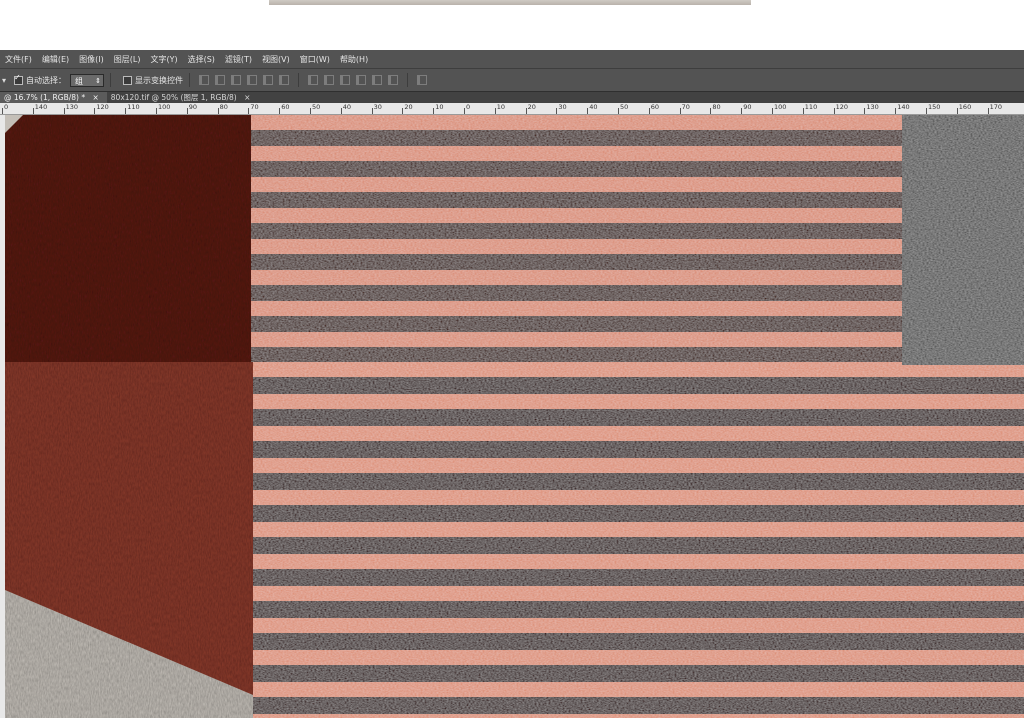 This screenshot has width=1024, height=718. What do you see at coordinates (5, 80) in the screenshot?
I see `tool-preset-chevron-icon: ▾` at bounding box center [5, 80].